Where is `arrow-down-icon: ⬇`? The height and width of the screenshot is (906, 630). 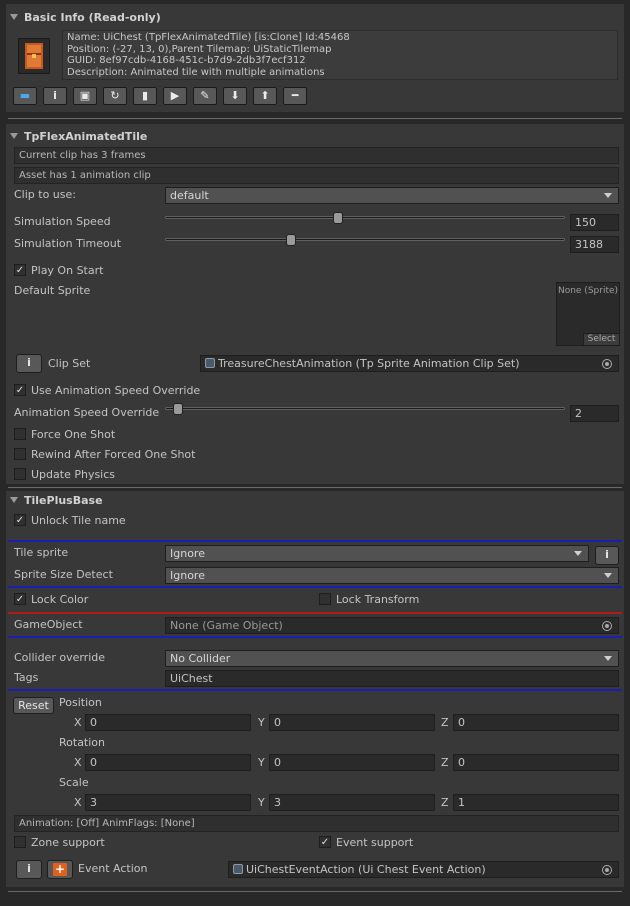 arrow-down-icon: ⬇ is located at coordinates (235, 95).